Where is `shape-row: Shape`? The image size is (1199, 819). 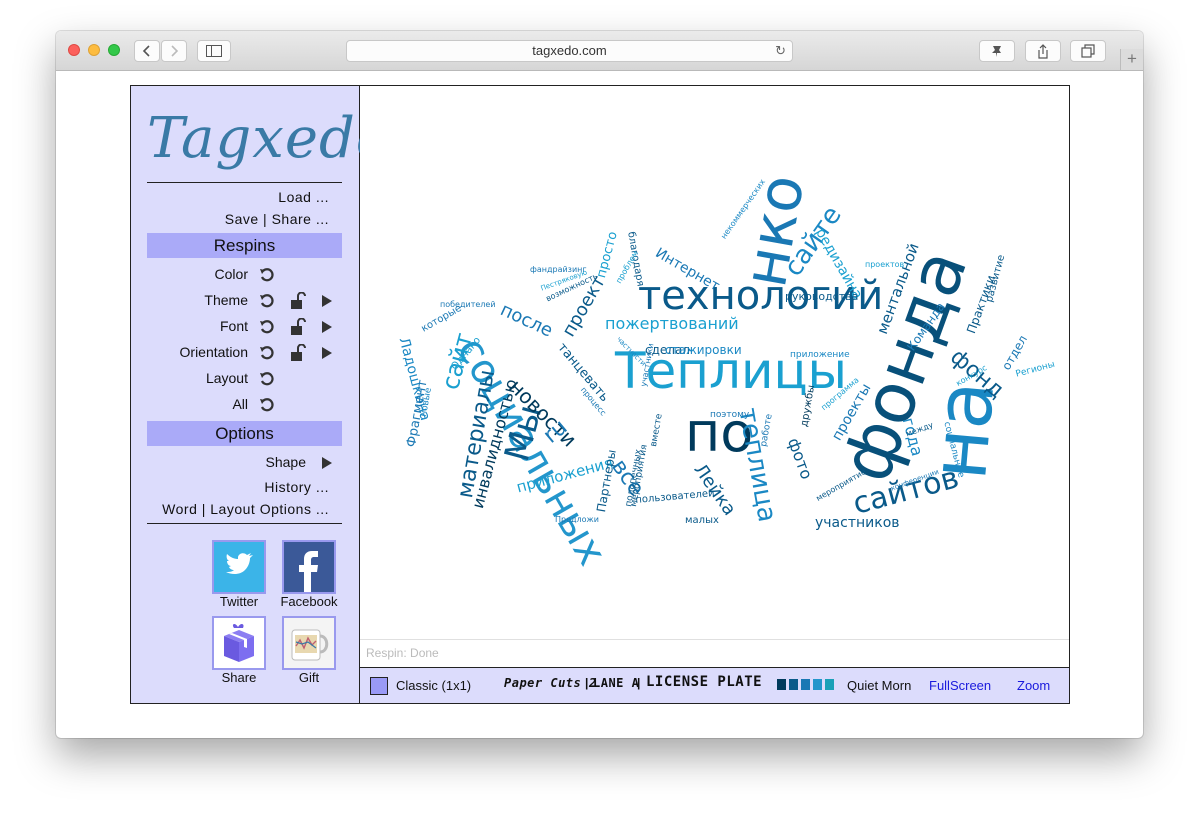
shape-row: Shape is located at coordinates (244, 463).